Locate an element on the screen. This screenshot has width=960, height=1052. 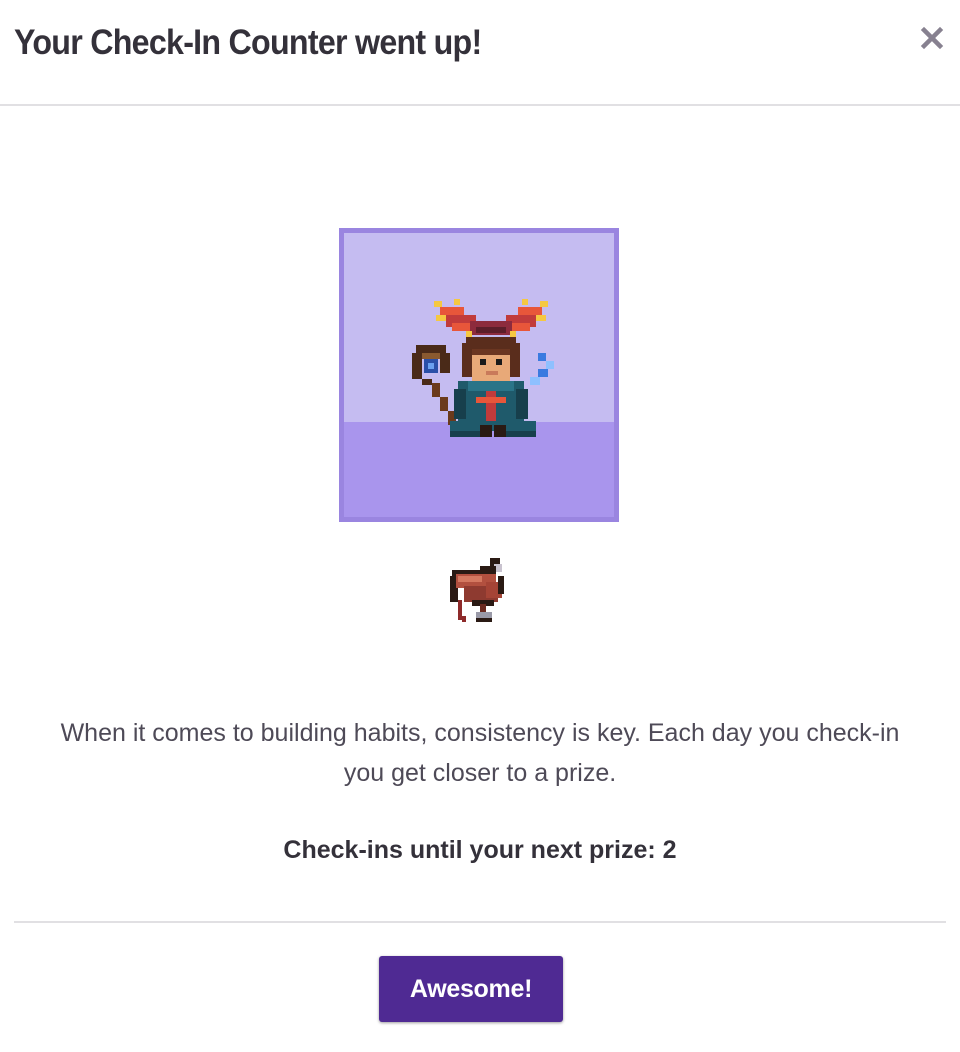
close-icon is located at coordinates (932, 38).